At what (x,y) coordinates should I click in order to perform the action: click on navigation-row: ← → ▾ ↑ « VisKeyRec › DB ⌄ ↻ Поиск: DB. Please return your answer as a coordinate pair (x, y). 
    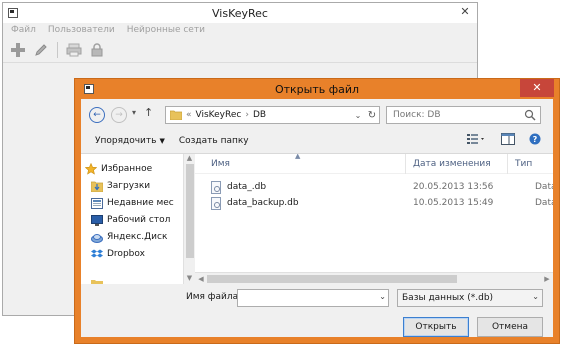
    Looking at the image, I should click on (317, 115).